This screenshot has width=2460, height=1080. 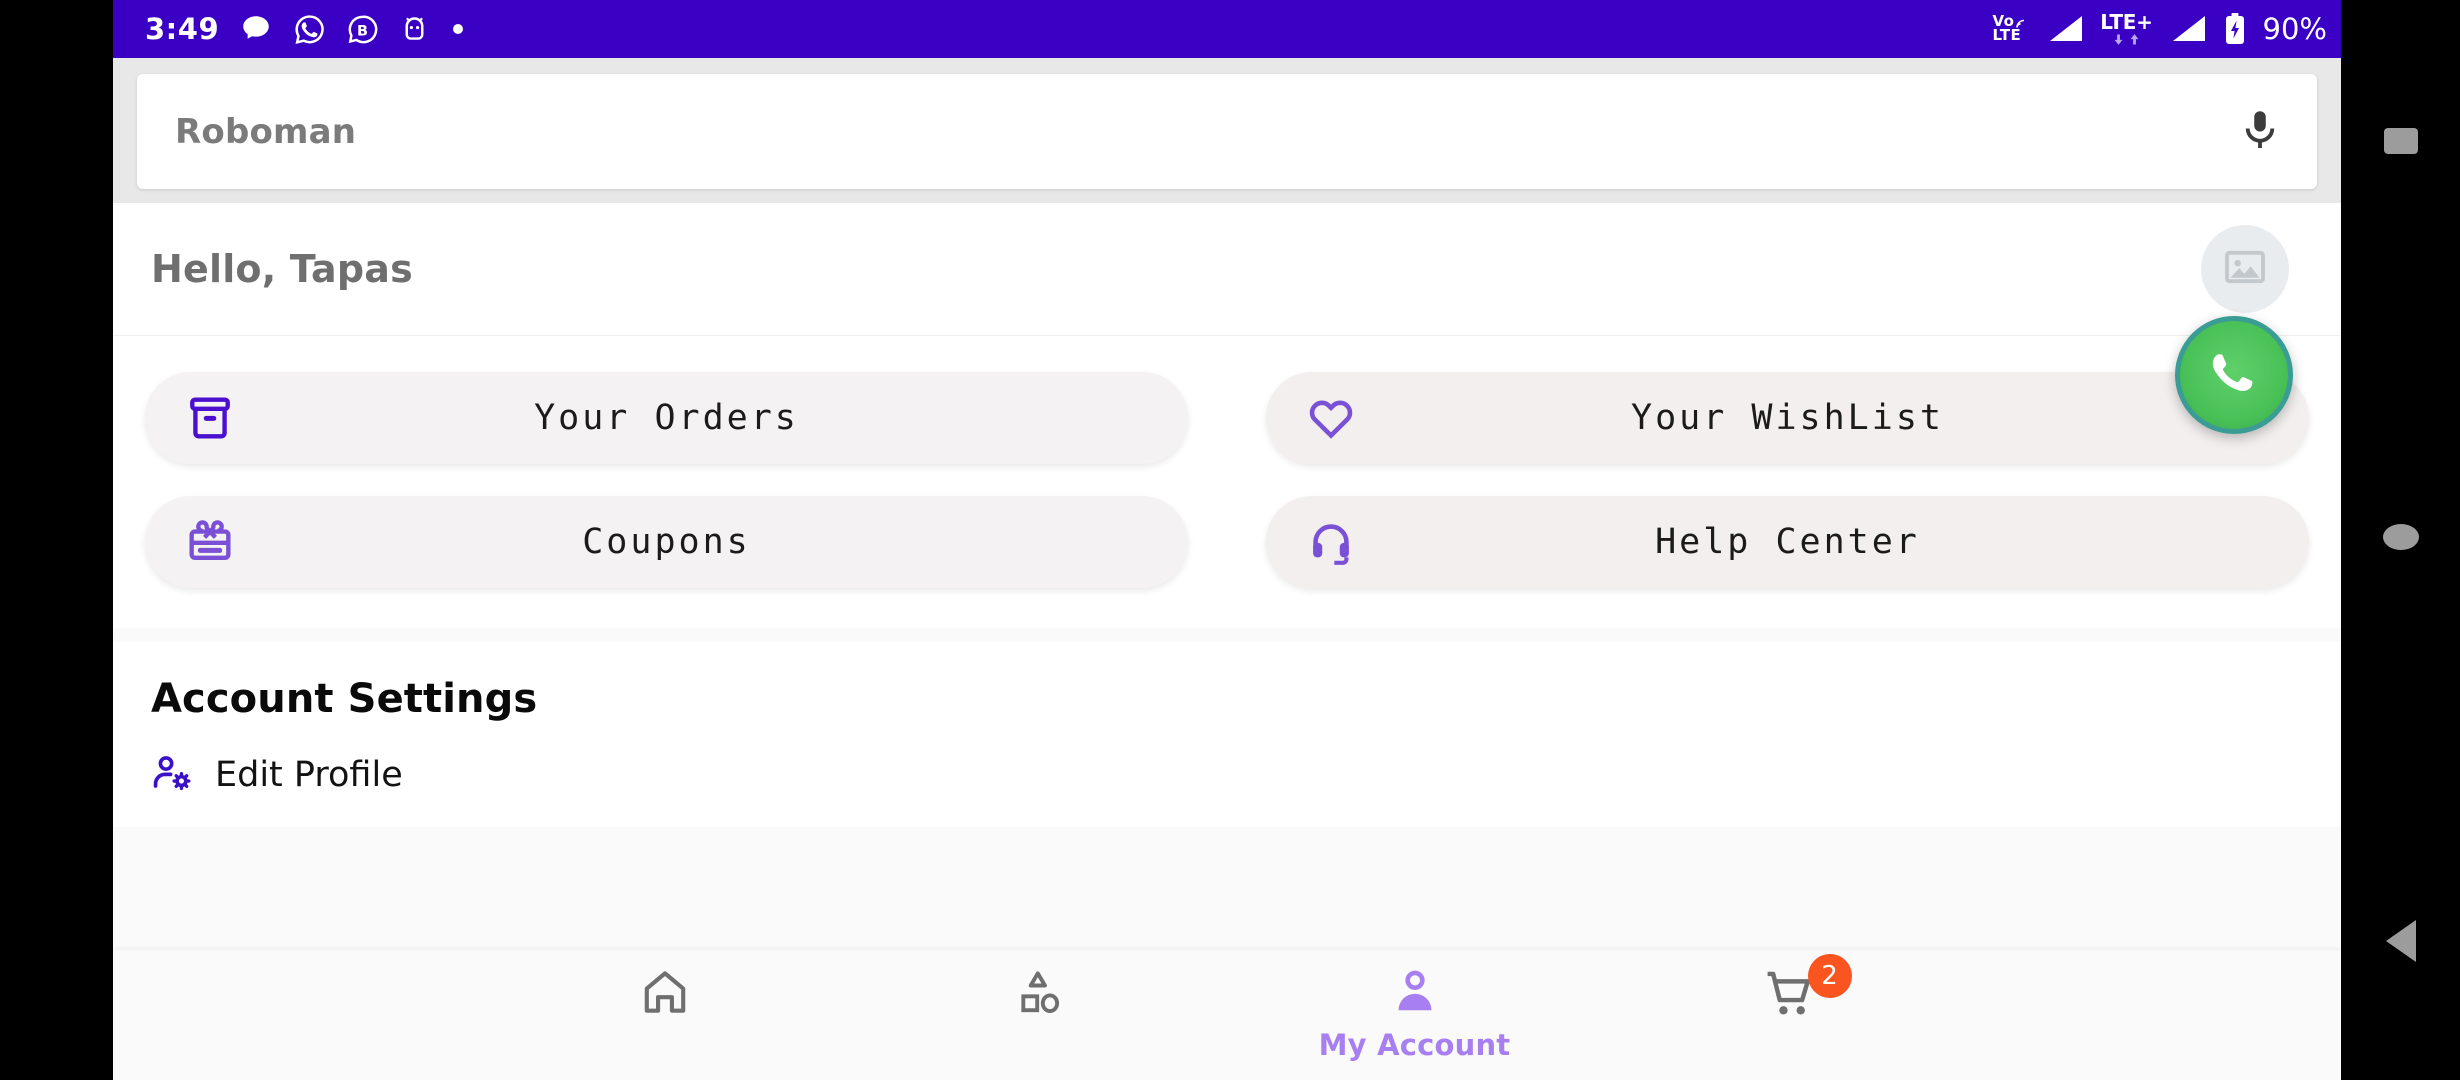 I want to click on quick-action-label: Help Center, so click(x=1787, y=542).